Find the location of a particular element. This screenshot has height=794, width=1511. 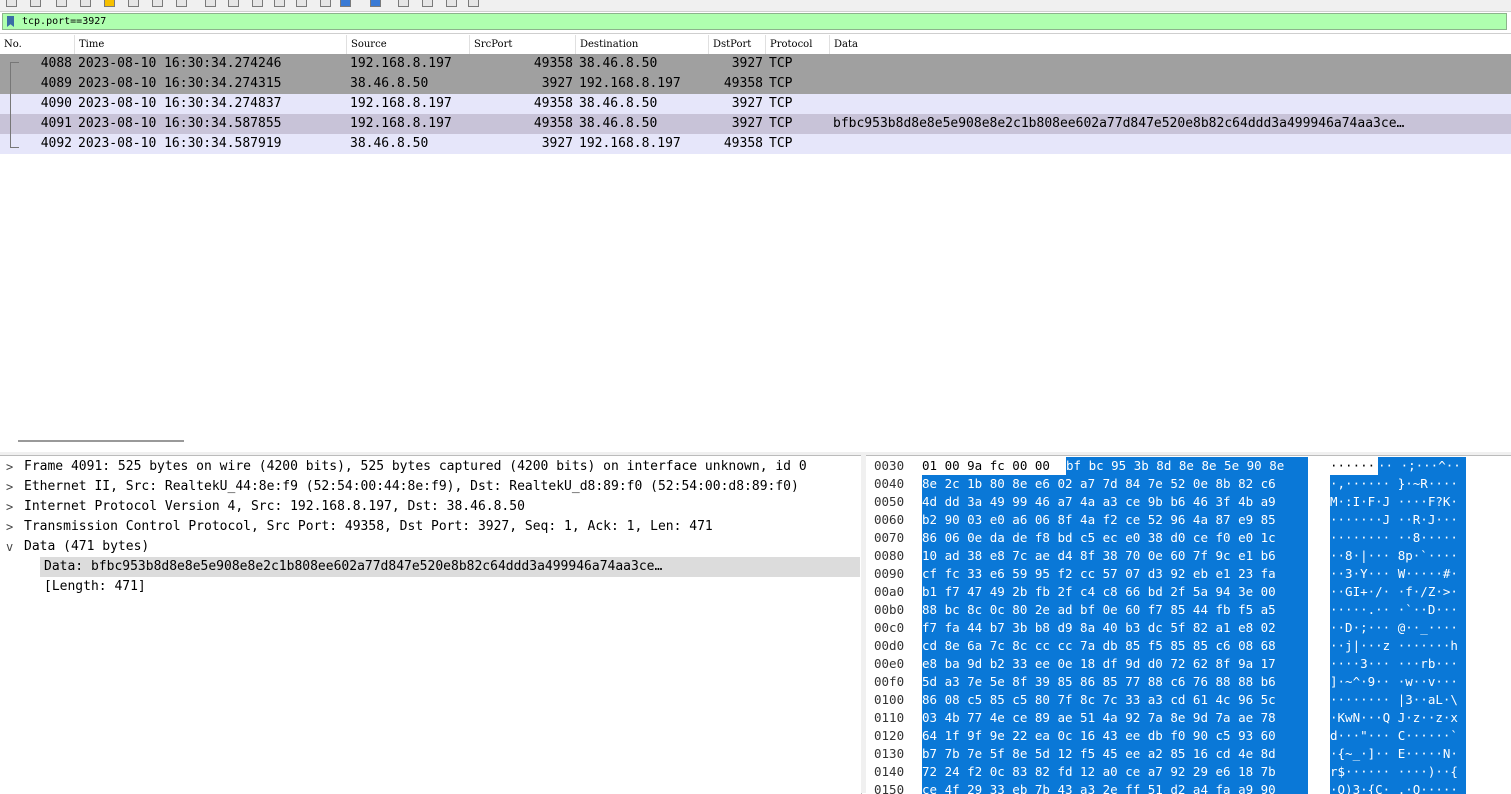

horizontal-scrollbar is located at coordinates (101, 441).